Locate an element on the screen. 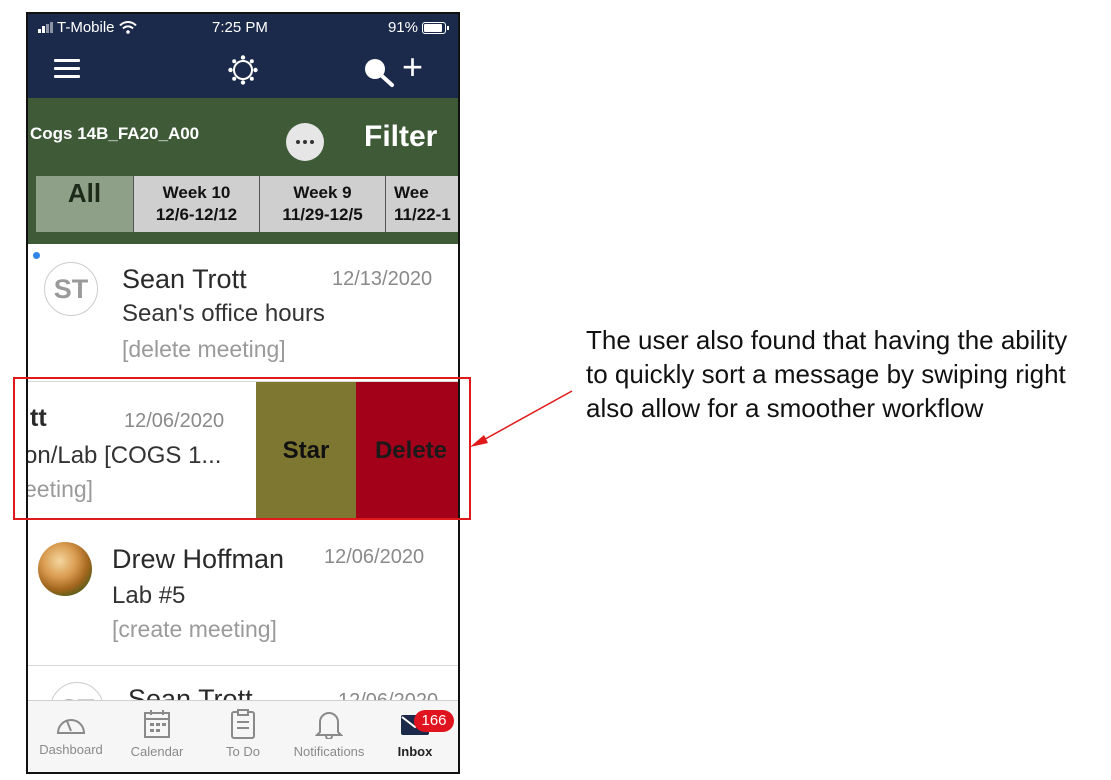 This screenshot has width=1111, height=780. todo-icon is located at coordinates (243, 724).